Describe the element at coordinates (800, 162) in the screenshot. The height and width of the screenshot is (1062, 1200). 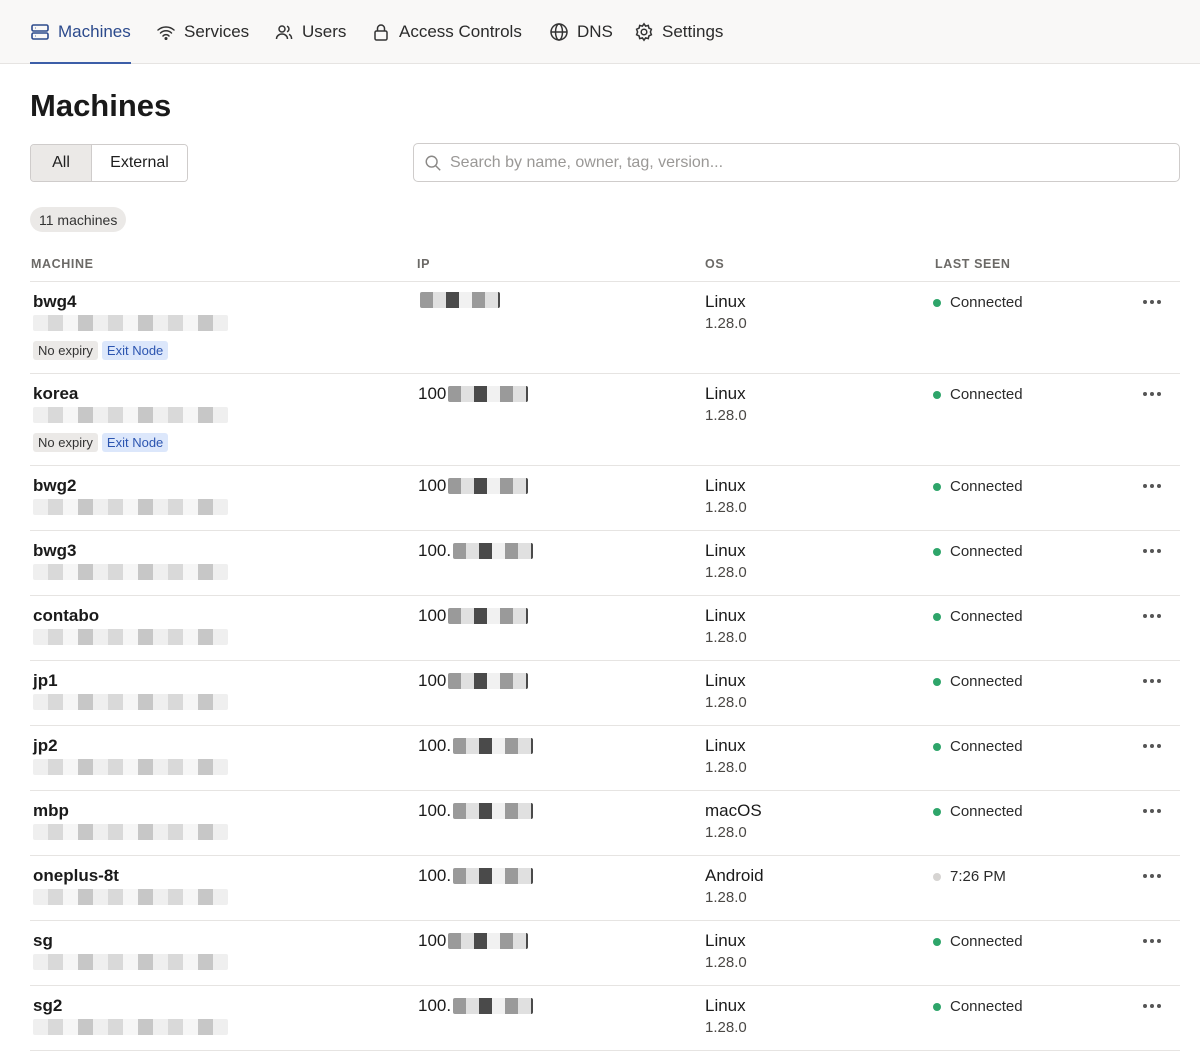
I see `search-input` at that location.